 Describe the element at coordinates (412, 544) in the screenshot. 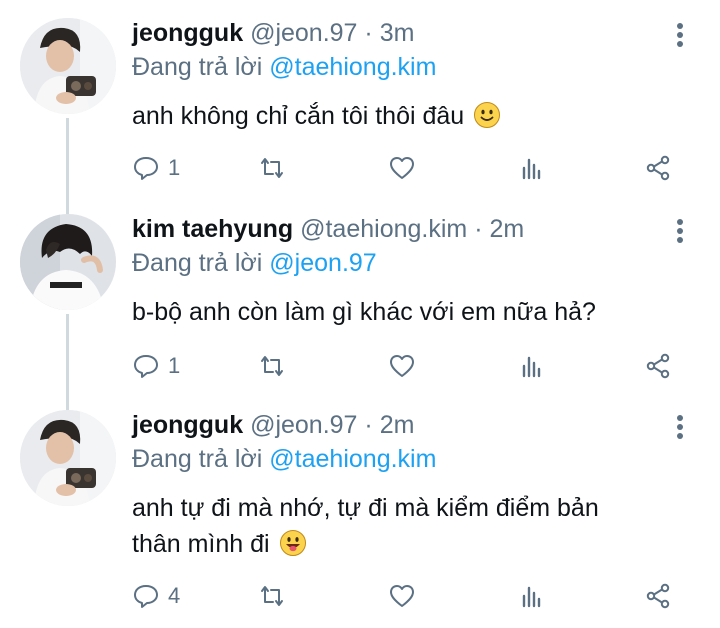

I see `tweet-text-line-wrap: thân mình đi` at that location.